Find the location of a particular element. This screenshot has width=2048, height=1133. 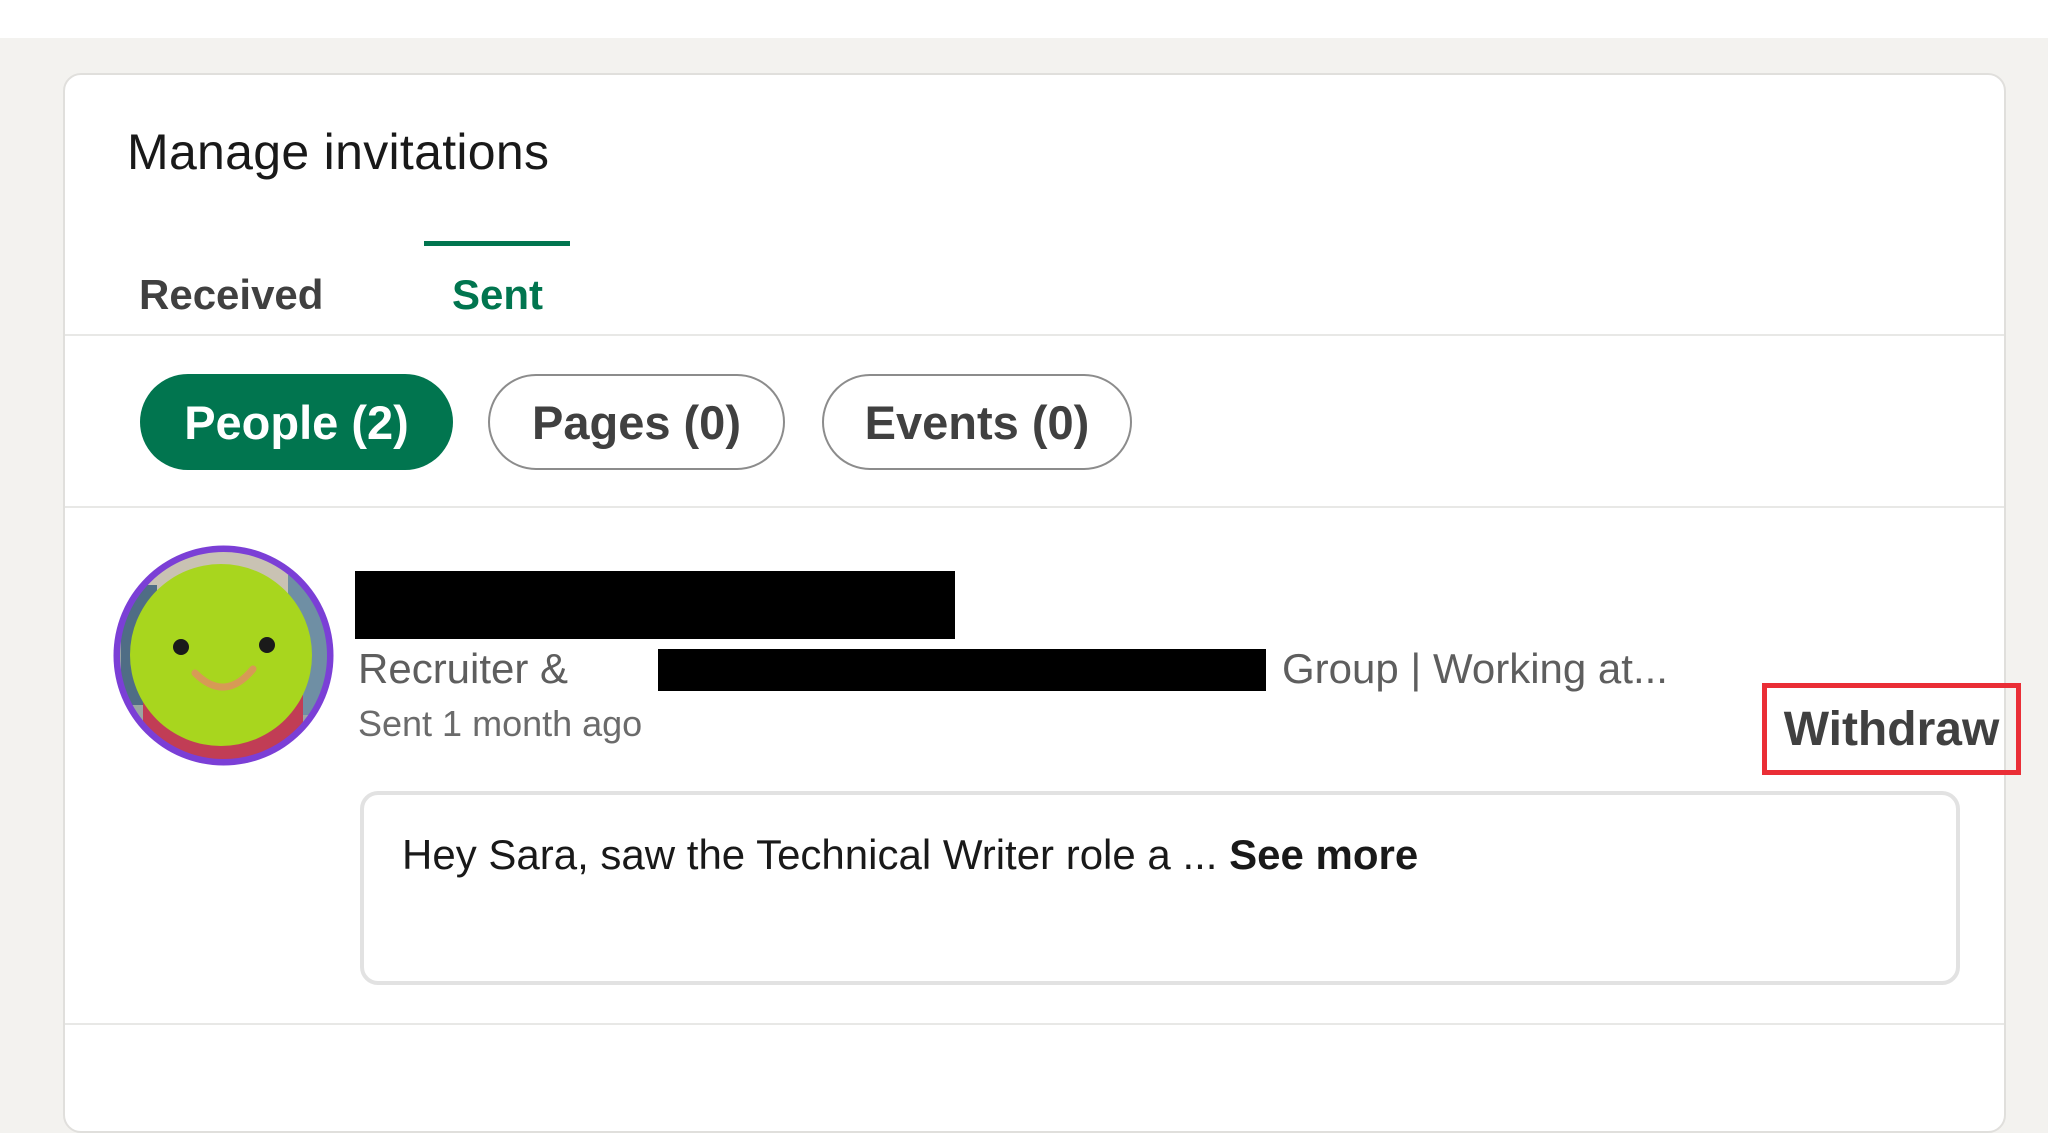

filter-events-button: Events (0) is located at coordinates (977, 422).